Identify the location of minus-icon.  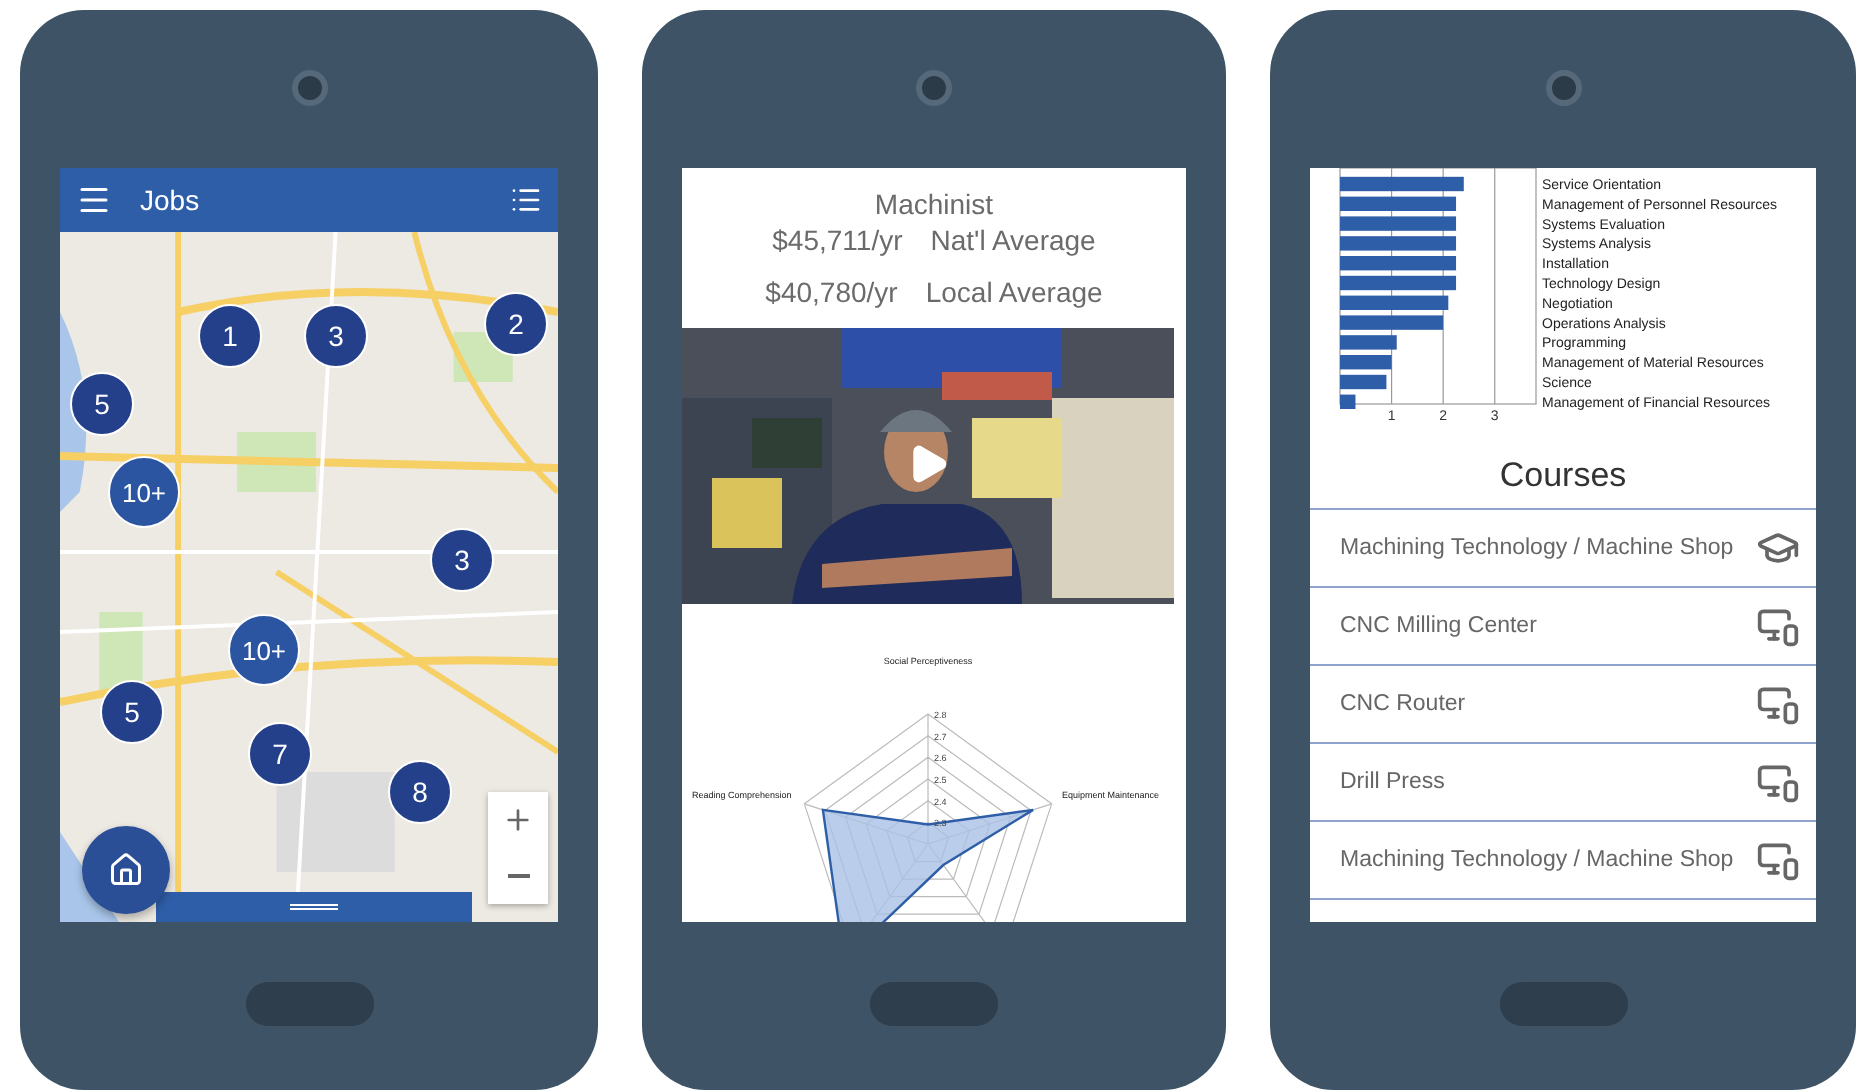
(518, 876).